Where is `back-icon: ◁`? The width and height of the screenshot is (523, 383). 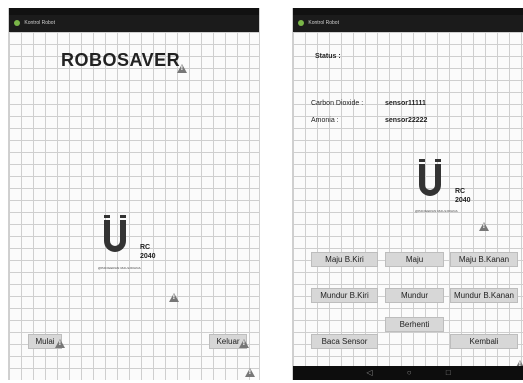
back-icon: ◁ is located at coordinates (369, 372).